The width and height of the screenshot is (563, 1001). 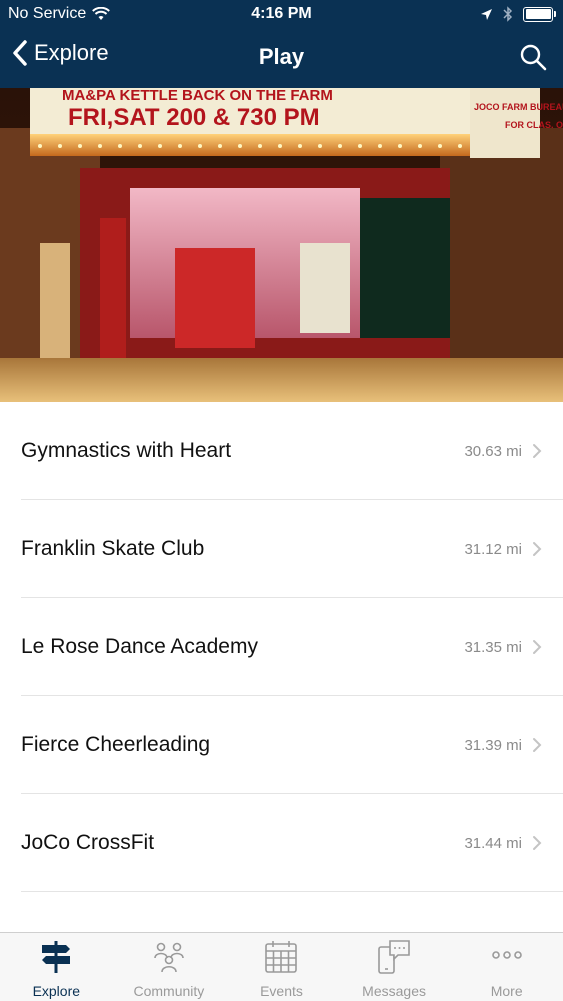 I want to click on navigation-bar: Explore Play, so click(x=281, y=59).